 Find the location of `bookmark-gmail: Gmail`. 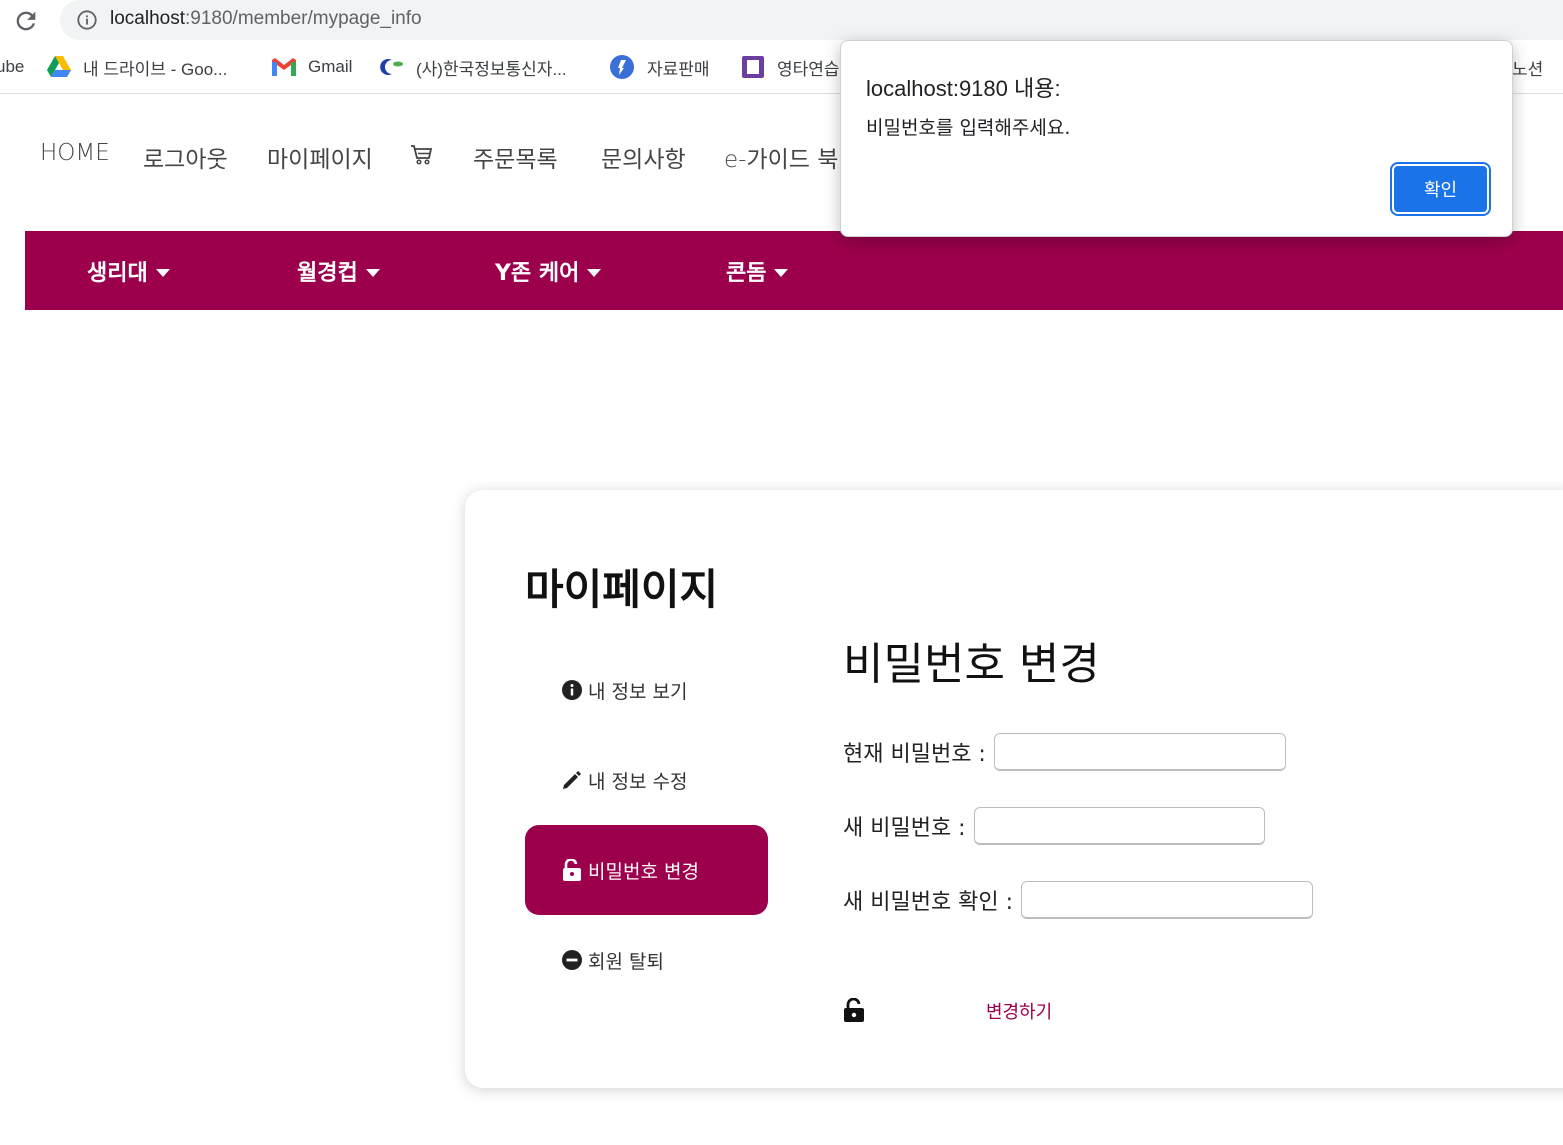

bookmark-gmail: Gmail is located at coordinates (312, 67).